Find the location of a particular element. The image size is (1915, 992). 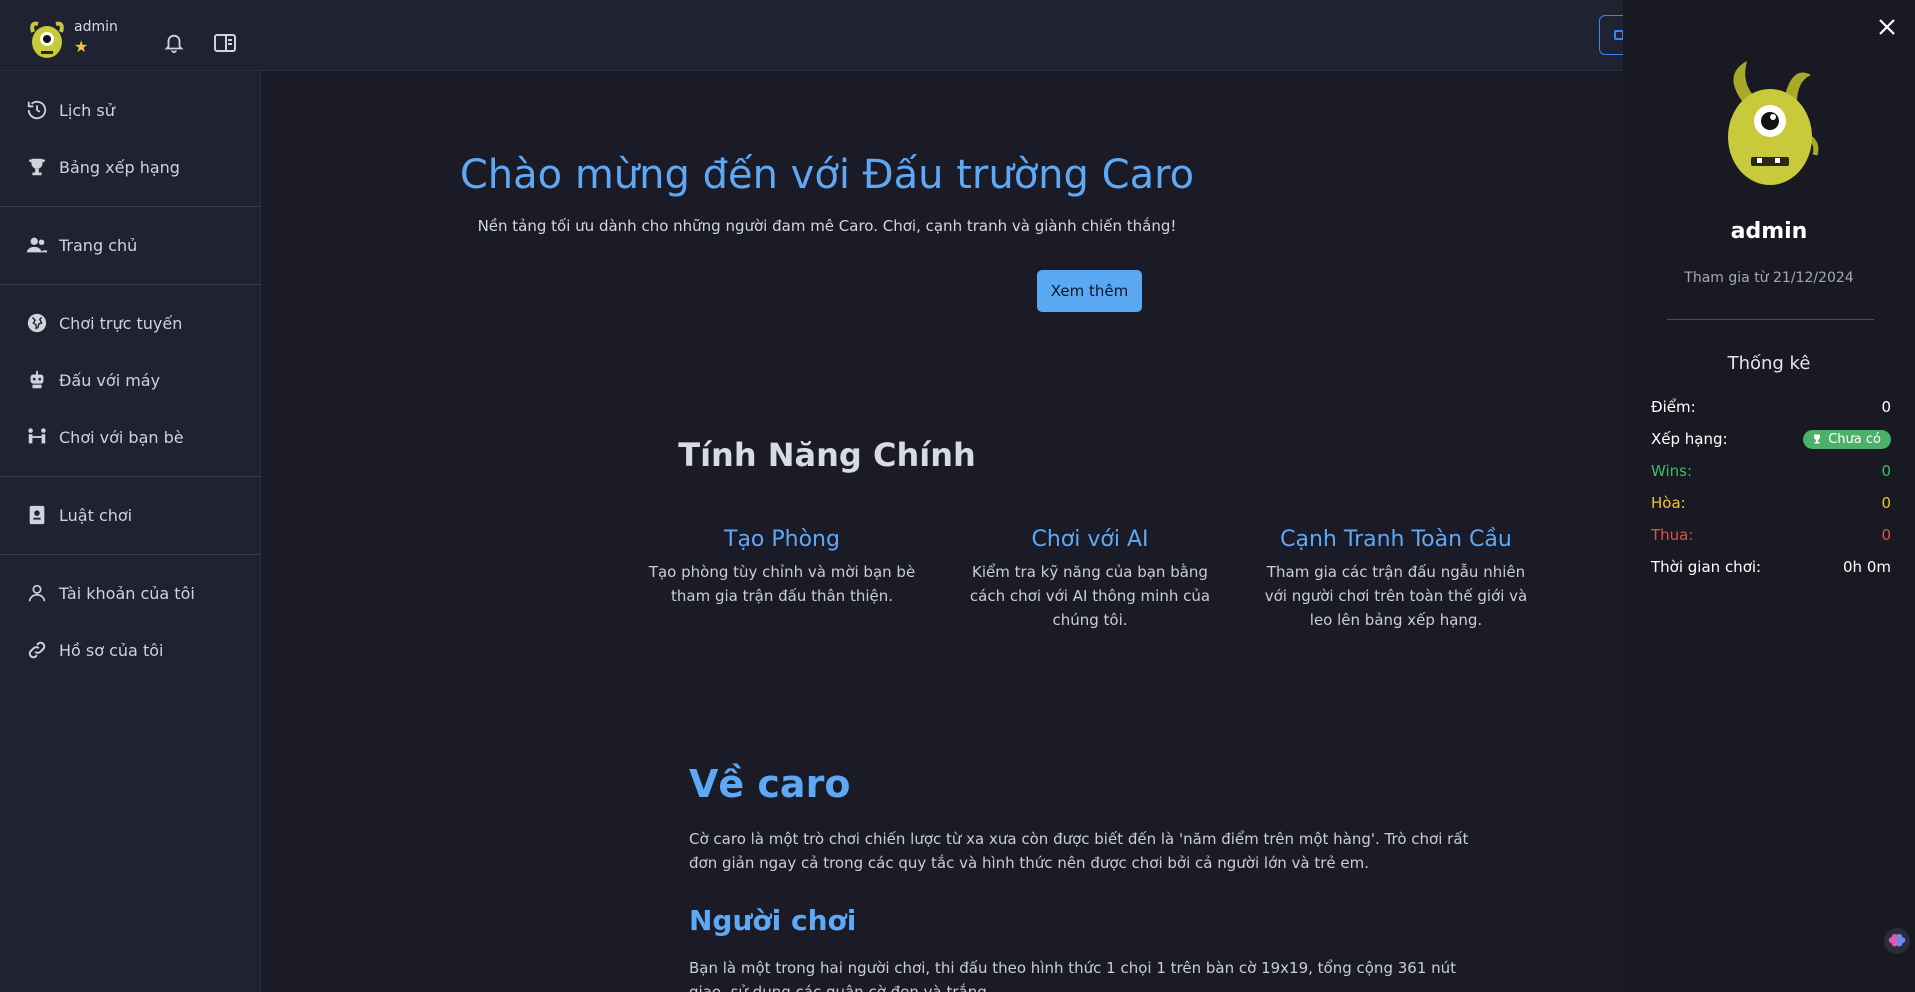

feature-title: Tạo Phòng is located at coordinates (782, 539).